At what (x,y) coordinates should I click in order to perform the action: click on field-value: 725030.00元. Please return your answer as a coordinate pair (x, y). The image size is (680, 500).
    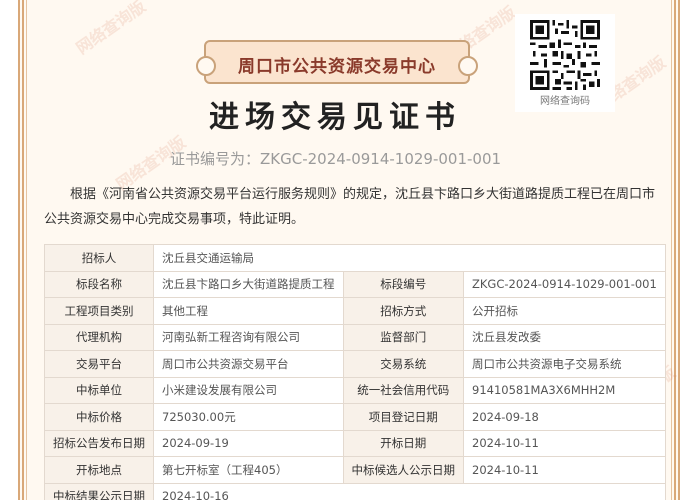
    Looking at the image, I should click on (248, 417).